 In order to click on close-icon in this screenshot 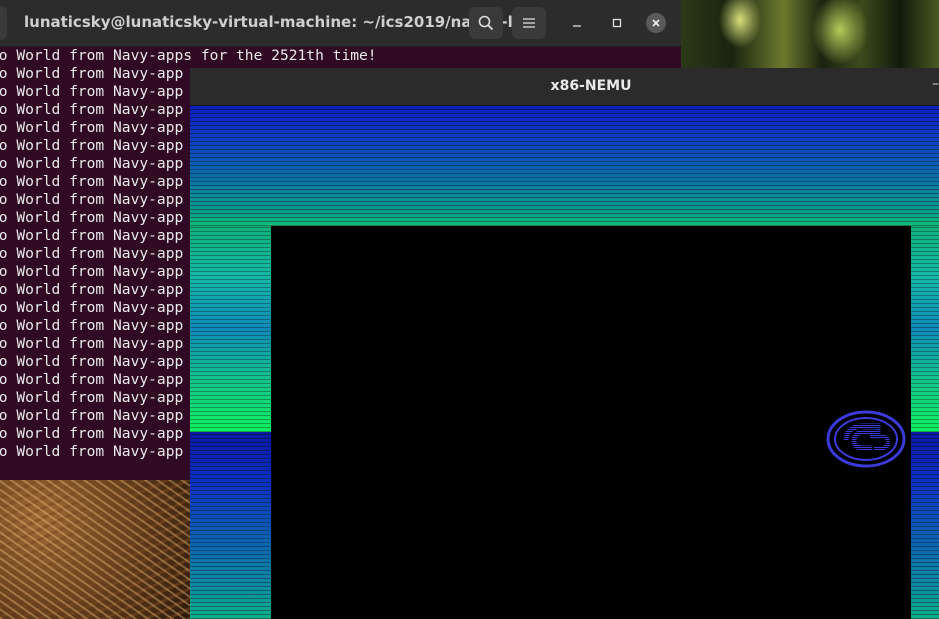, I will do `click(656, 23)`.